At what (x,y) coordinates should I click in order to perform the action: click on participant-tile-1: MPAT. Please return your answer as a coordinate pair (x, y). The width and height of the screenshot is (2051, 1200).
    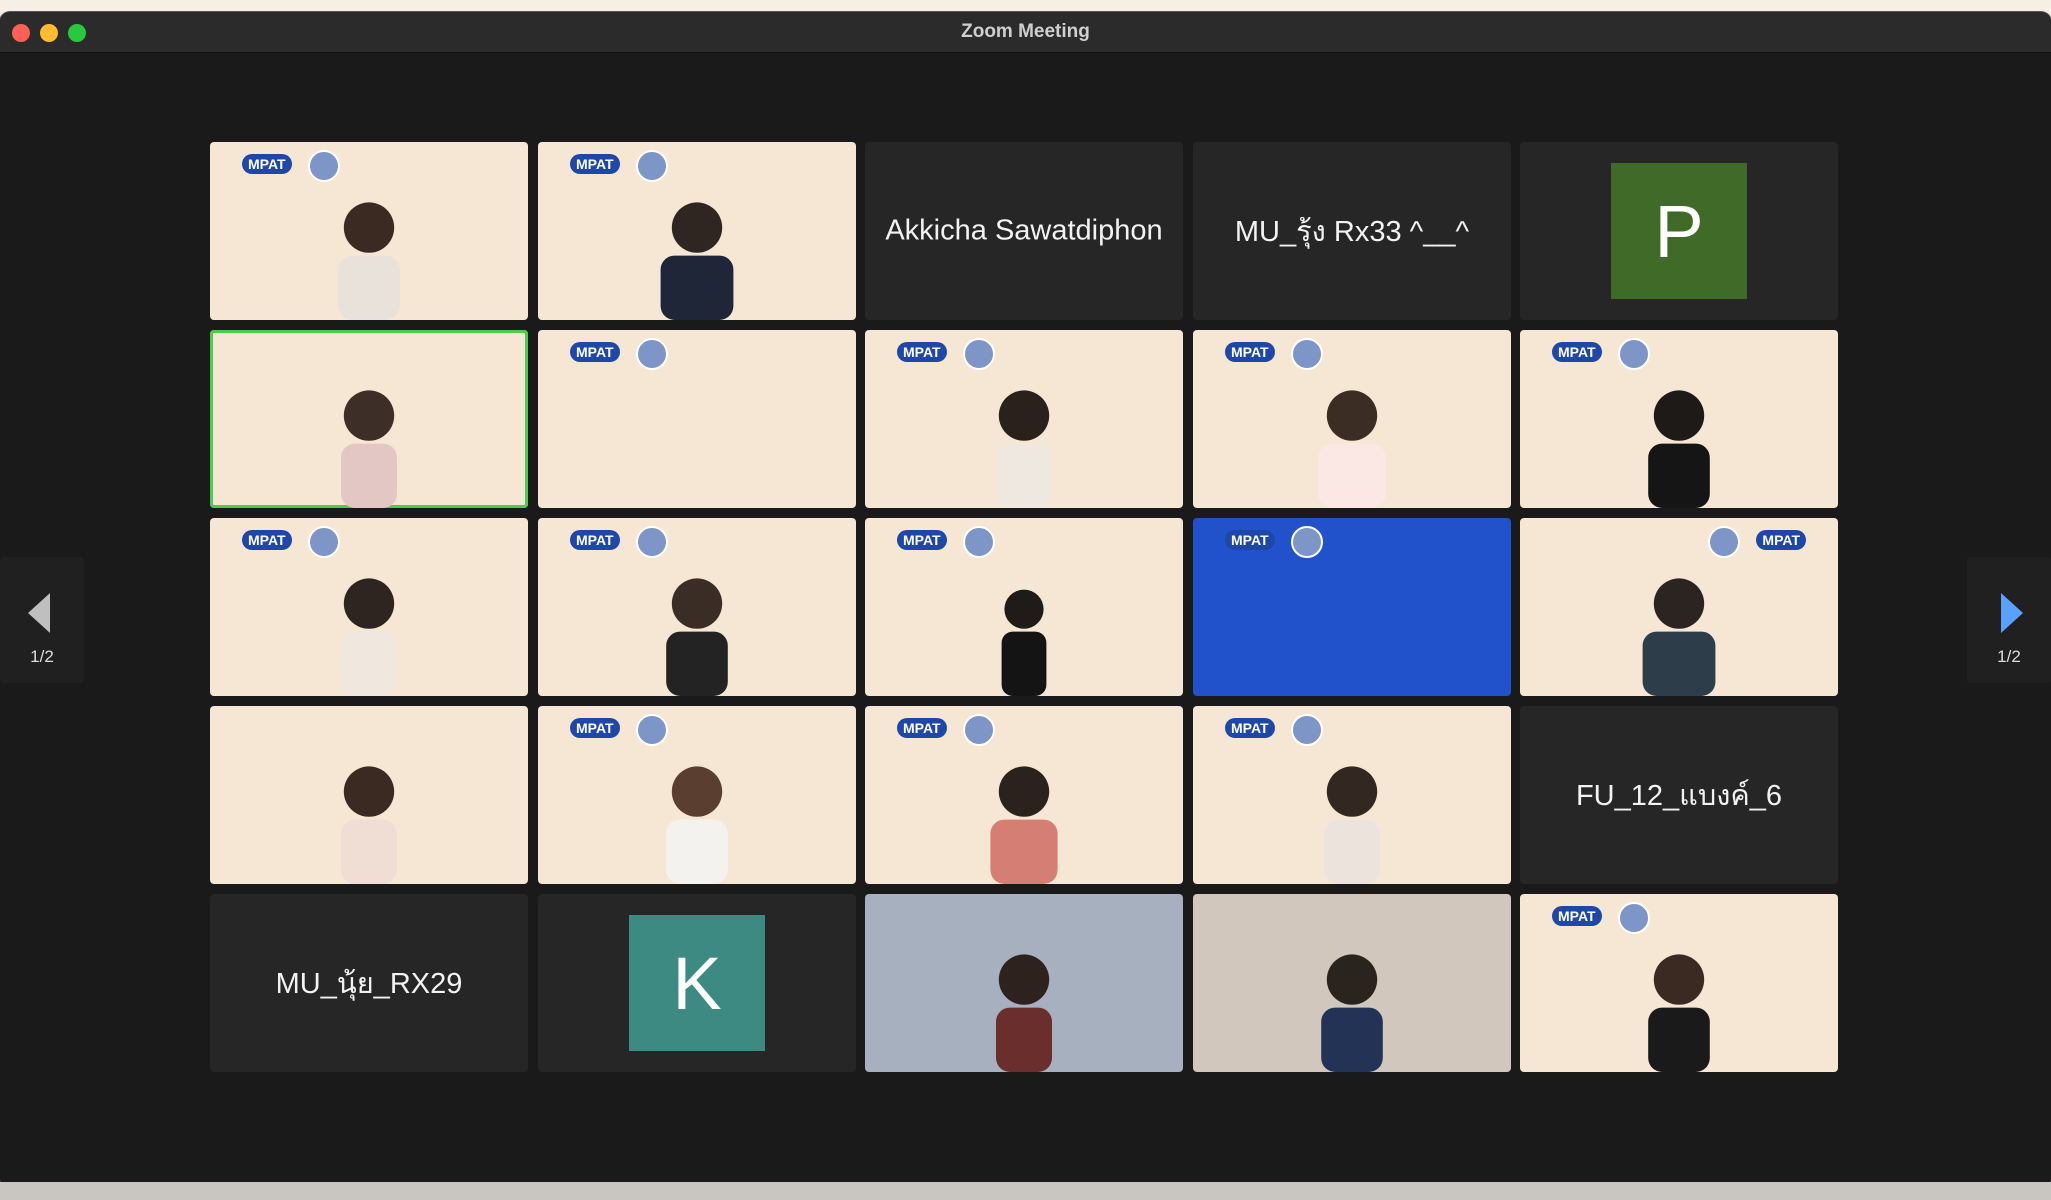
    Looking at the image, I should click on (369, 231).